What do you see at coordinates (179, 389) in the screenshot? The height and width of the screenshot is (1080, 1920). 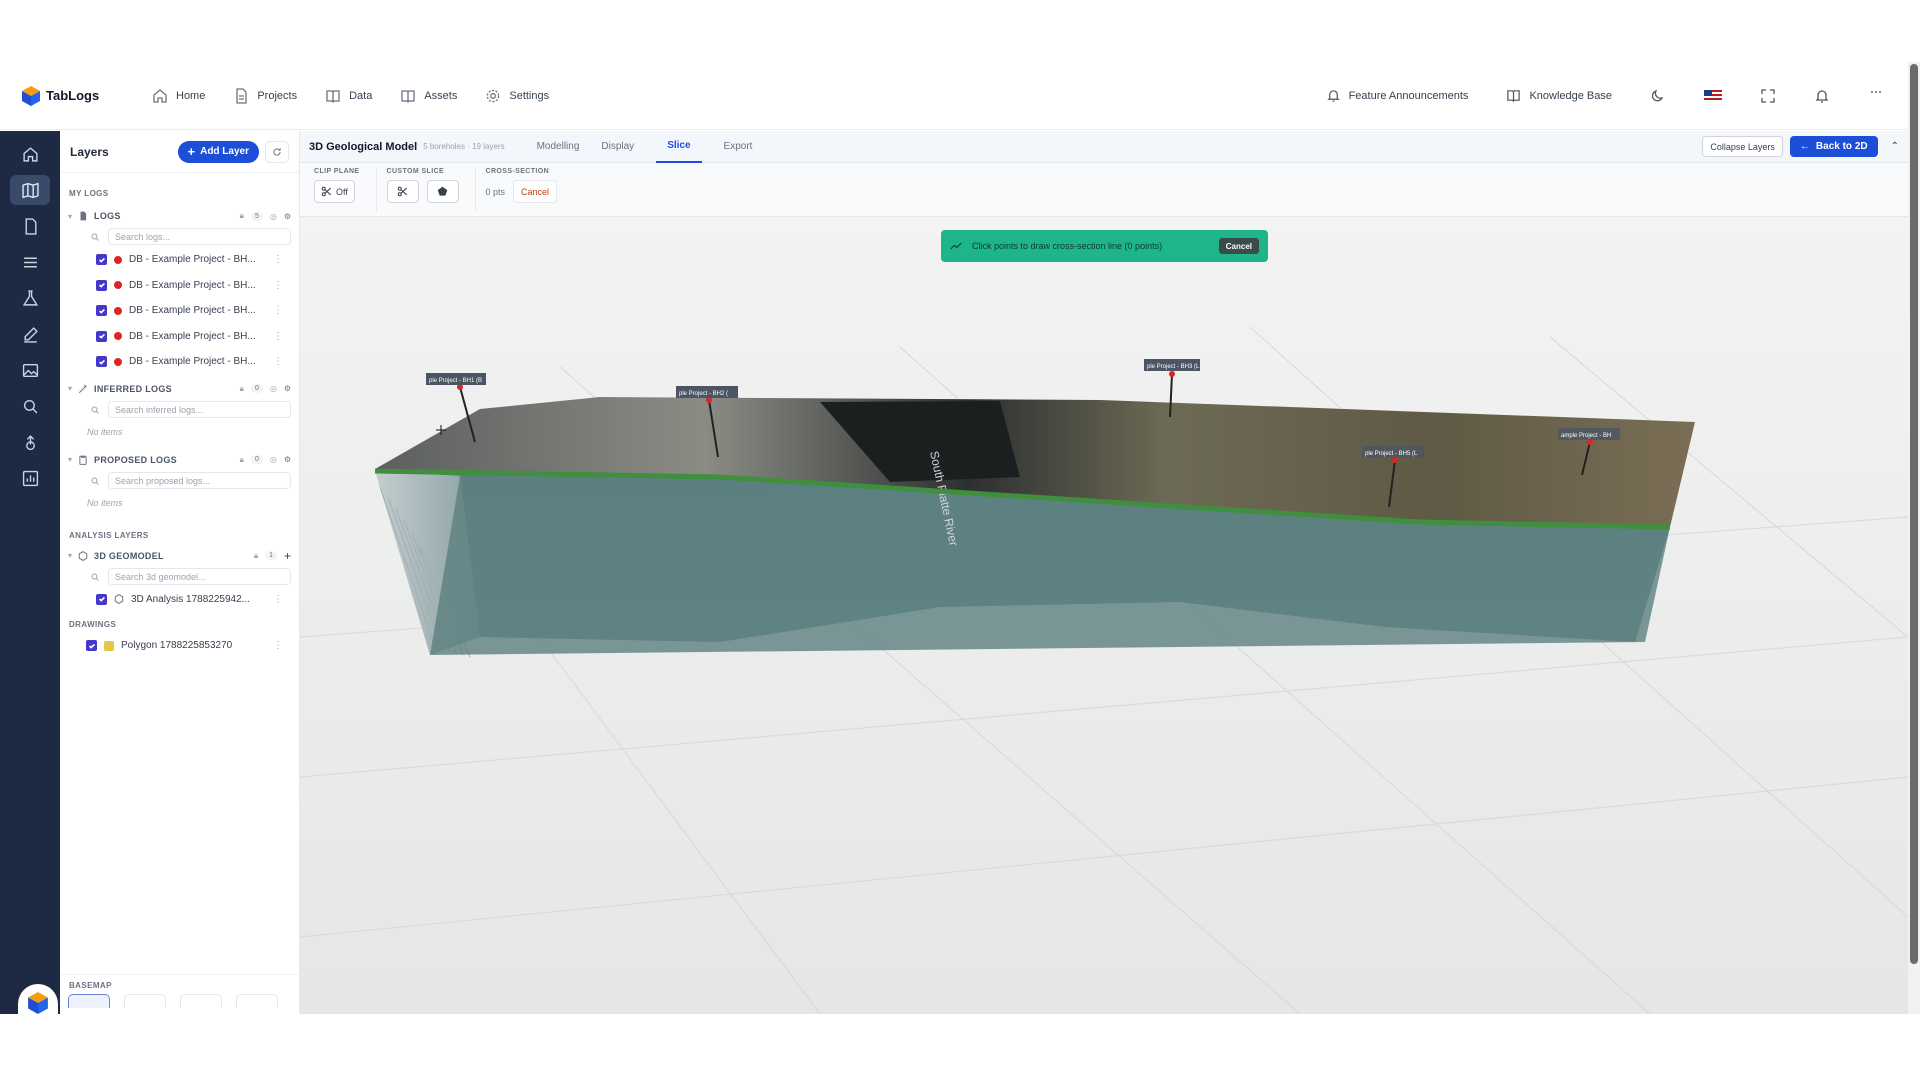 I see `inferred-logs-group: ▾ INFERRED LOGS 🔒︎ 0 ◎ ⚙` at bounding box center [179, 389].